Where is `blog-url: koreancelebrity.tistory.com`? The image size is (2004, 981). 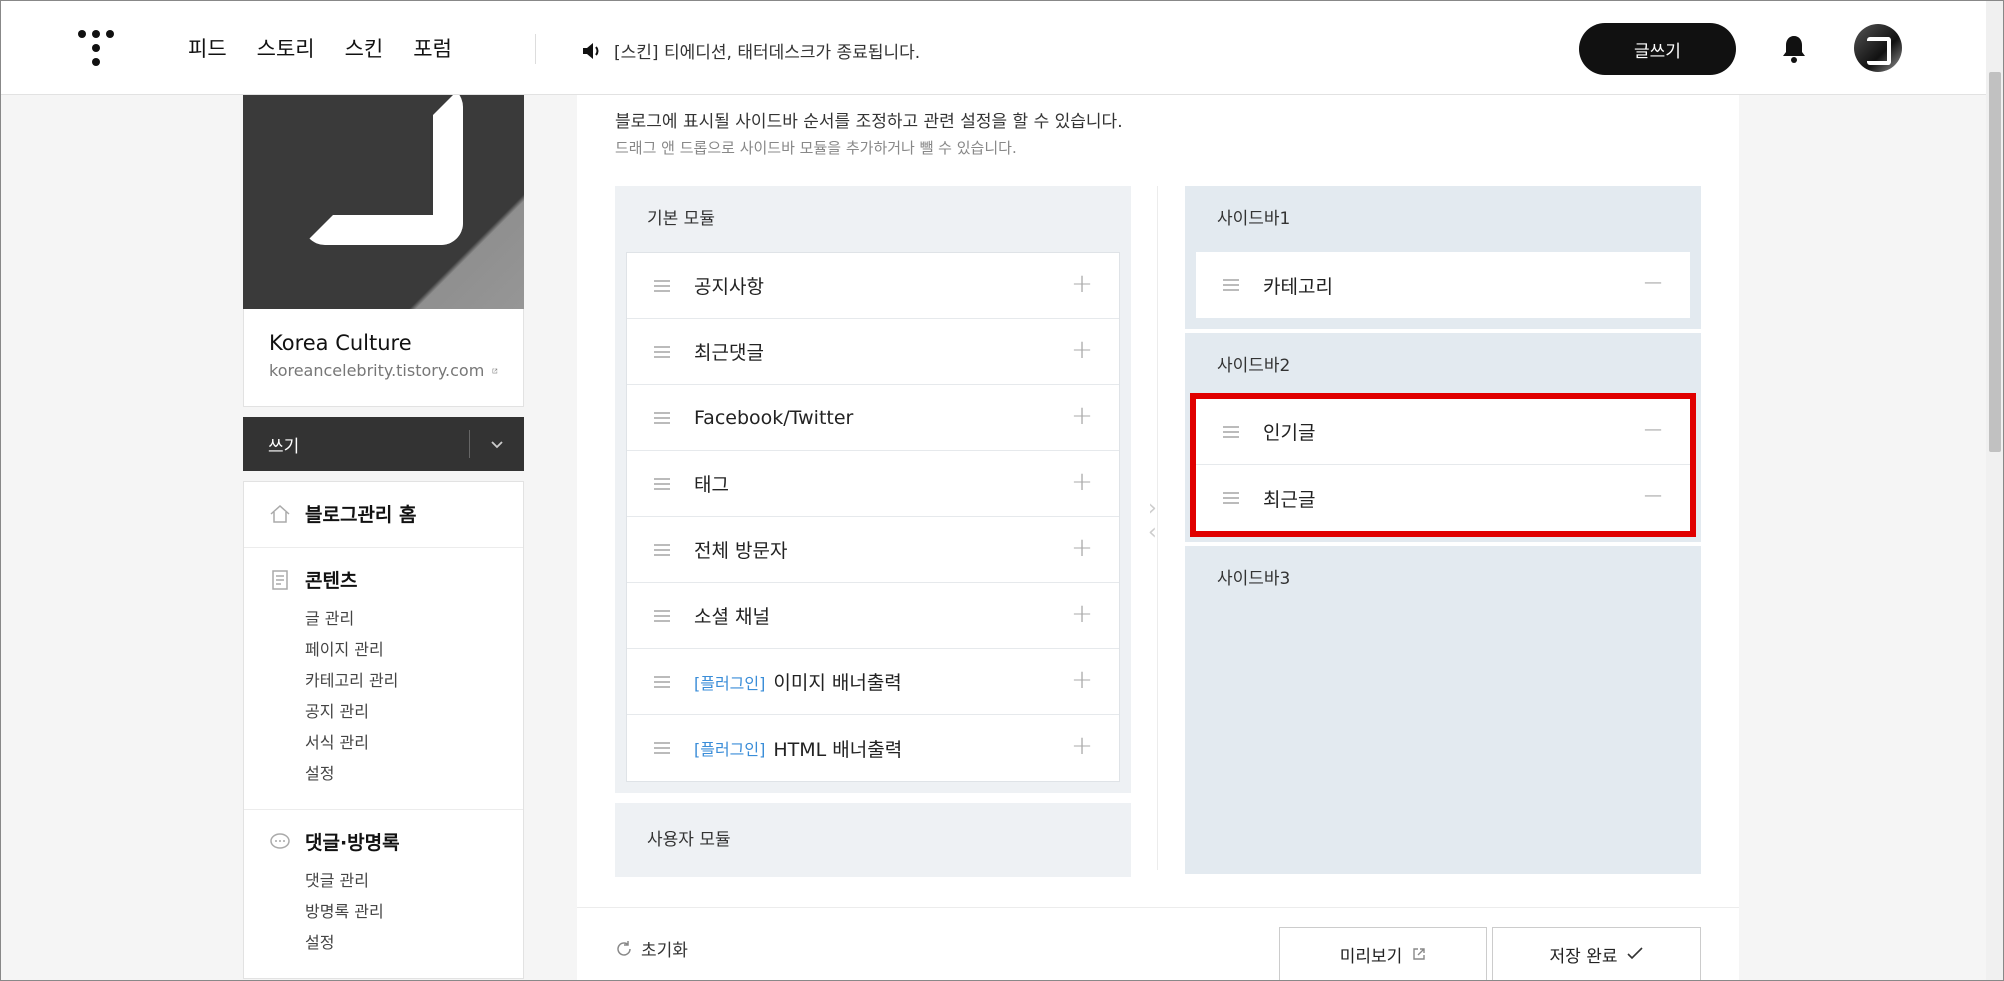 blog-url: koreancelebrity.tistory.com is located at coordinates (377, 370).